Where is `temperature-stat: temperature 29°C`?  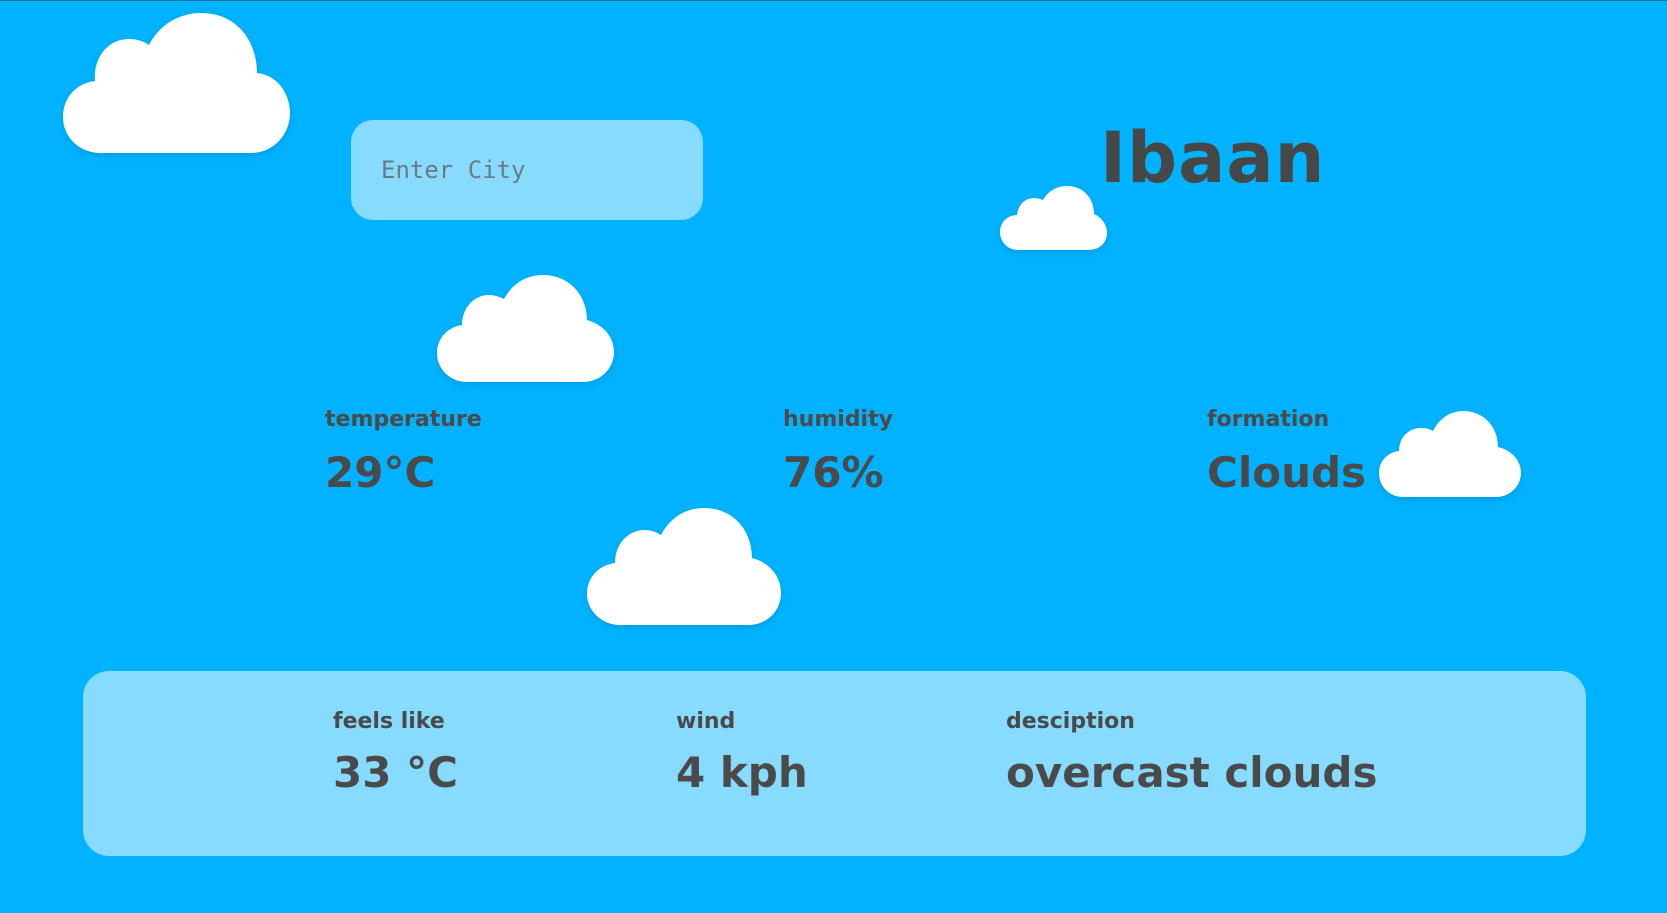 temperature-stat: temperature 29°C is located at coordinates (403, 451).